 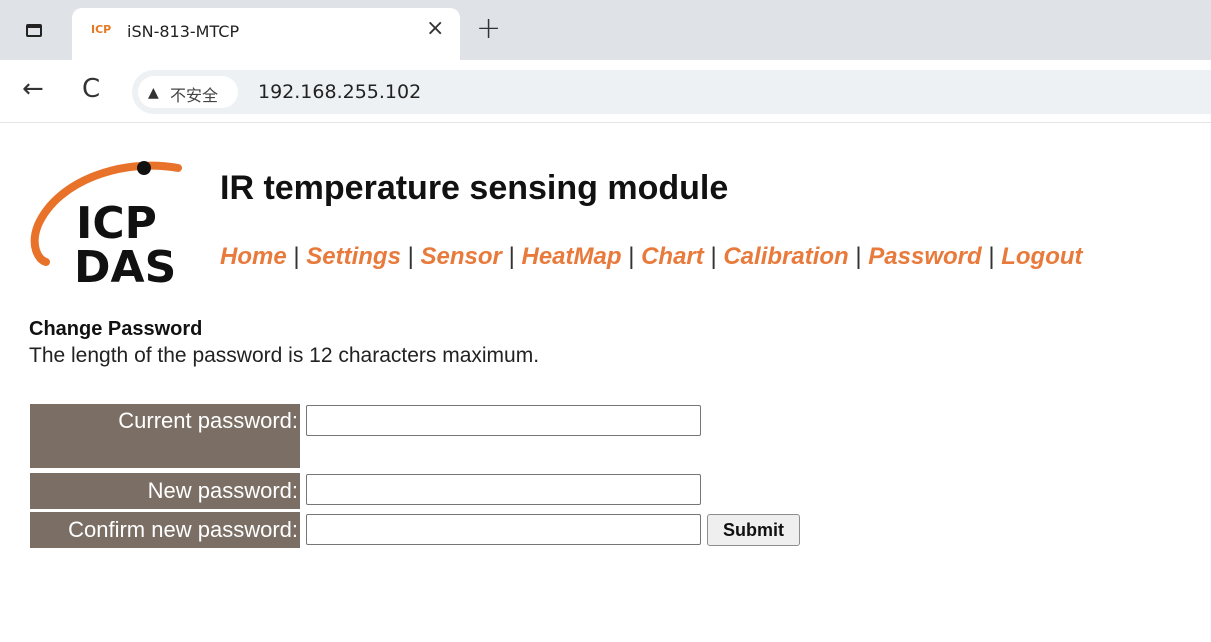 What do you see at coordinates (91, 89) in the screenshot?
I see `reload-icon: C` at bounding box center [91, 89].